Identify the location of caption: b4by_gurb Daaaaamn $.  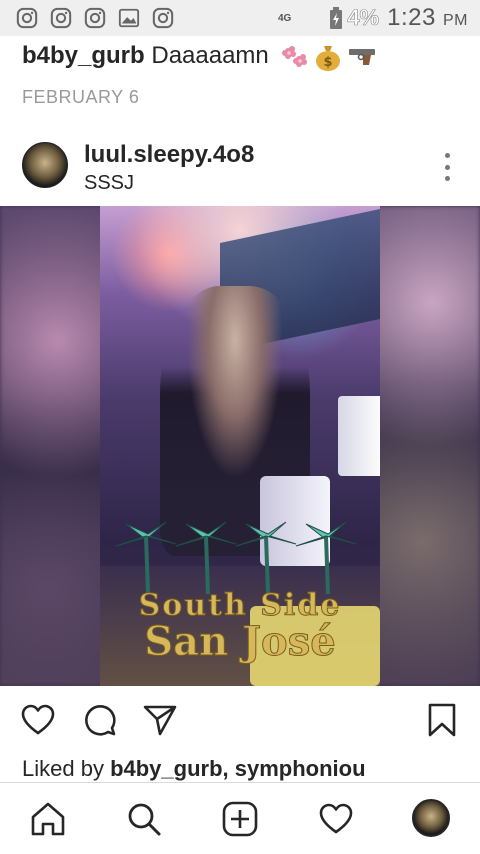
(200, 56).